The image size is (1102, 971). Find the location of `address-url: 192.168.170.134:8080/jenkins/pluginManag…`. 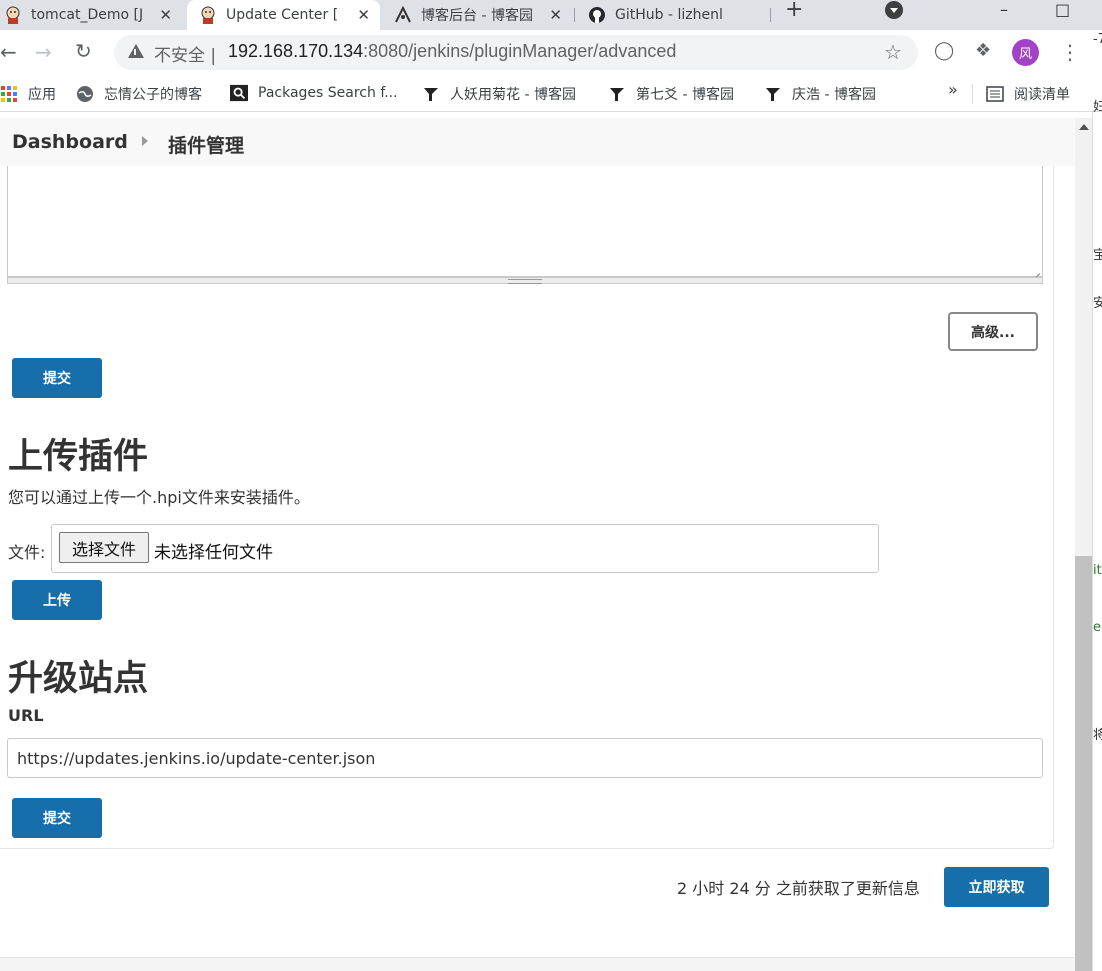

address-url: 192.168.170.134:8080/jenkins/pluginManag… is located at coordinates (452, 51).